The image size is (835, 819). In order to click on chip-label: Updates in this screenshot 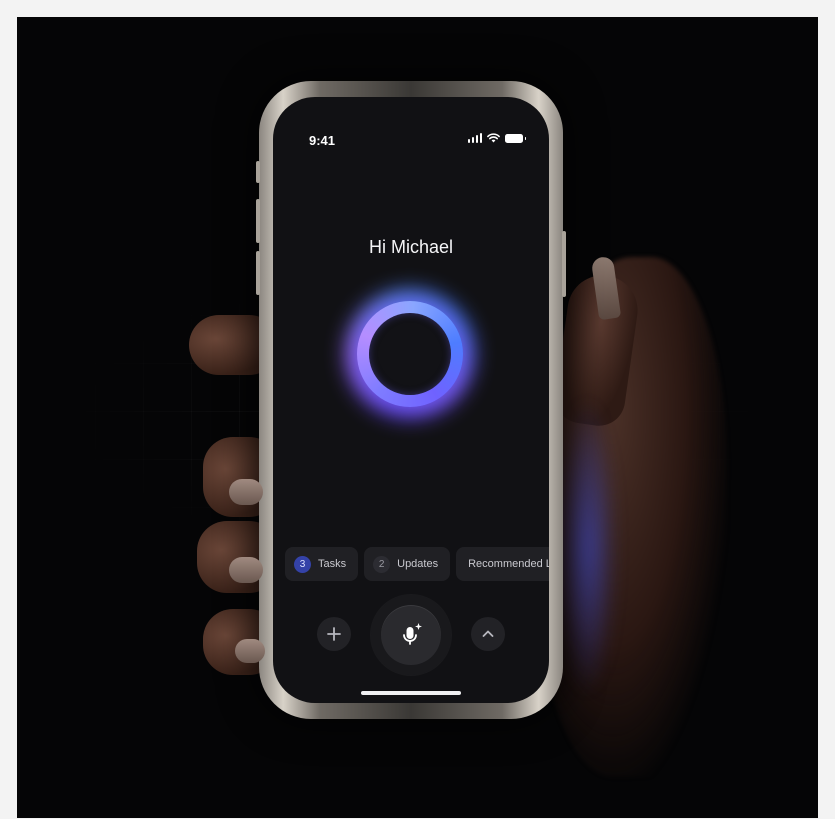, I will do `click(418, 564)`.